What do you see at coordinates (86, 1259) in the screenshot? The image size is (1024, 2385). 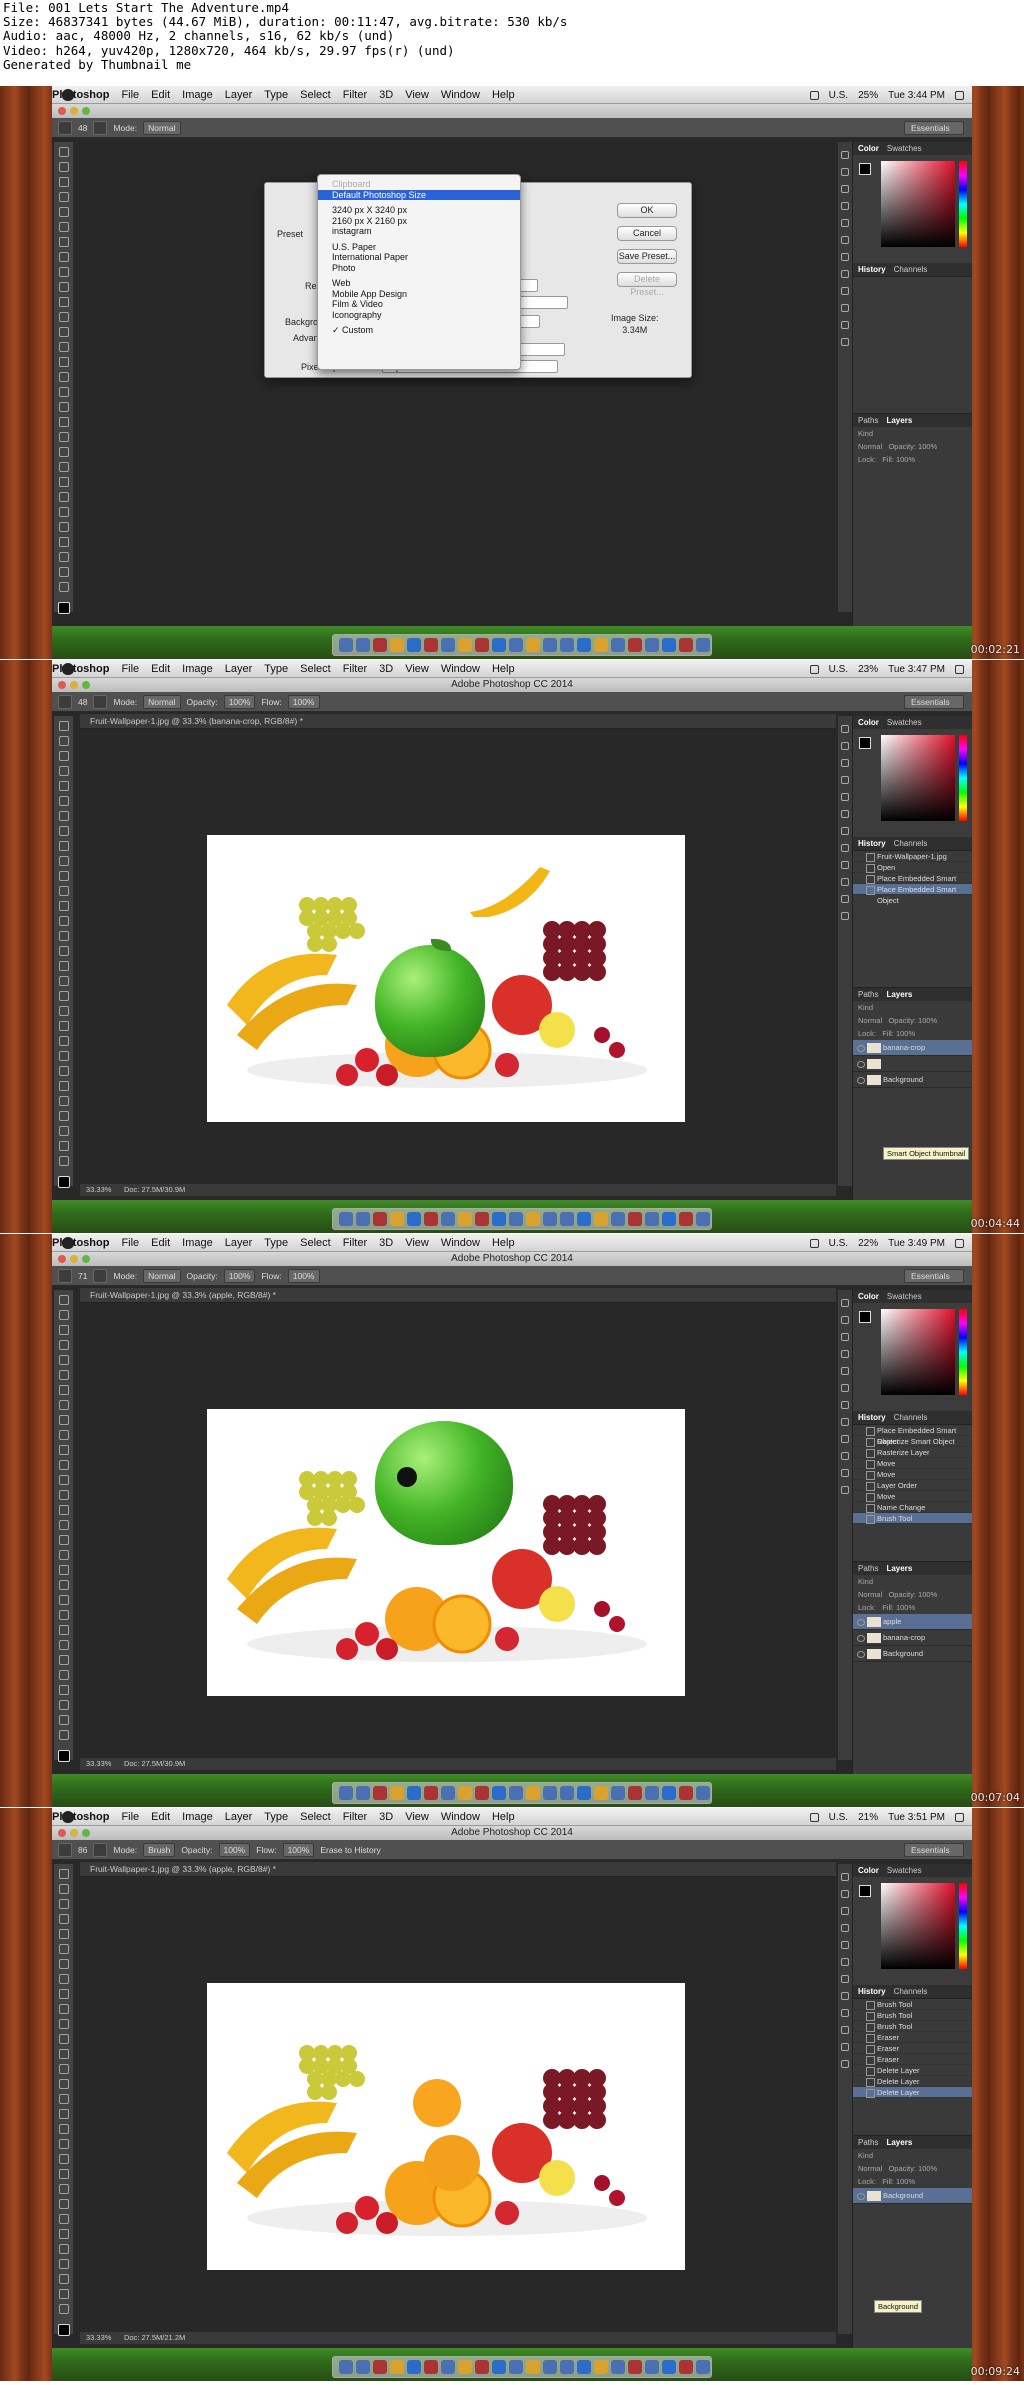 I see `zoom-button` at bounding box center [86, 1259].